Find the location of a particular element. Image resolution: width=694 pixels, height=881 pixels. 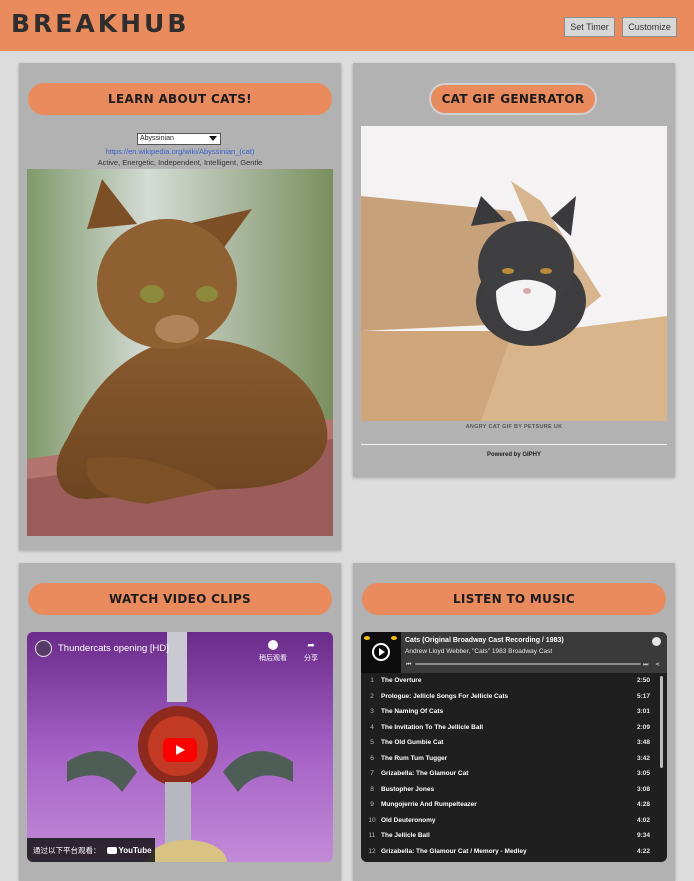

spotify-icon is located at coordinates (656, 641).